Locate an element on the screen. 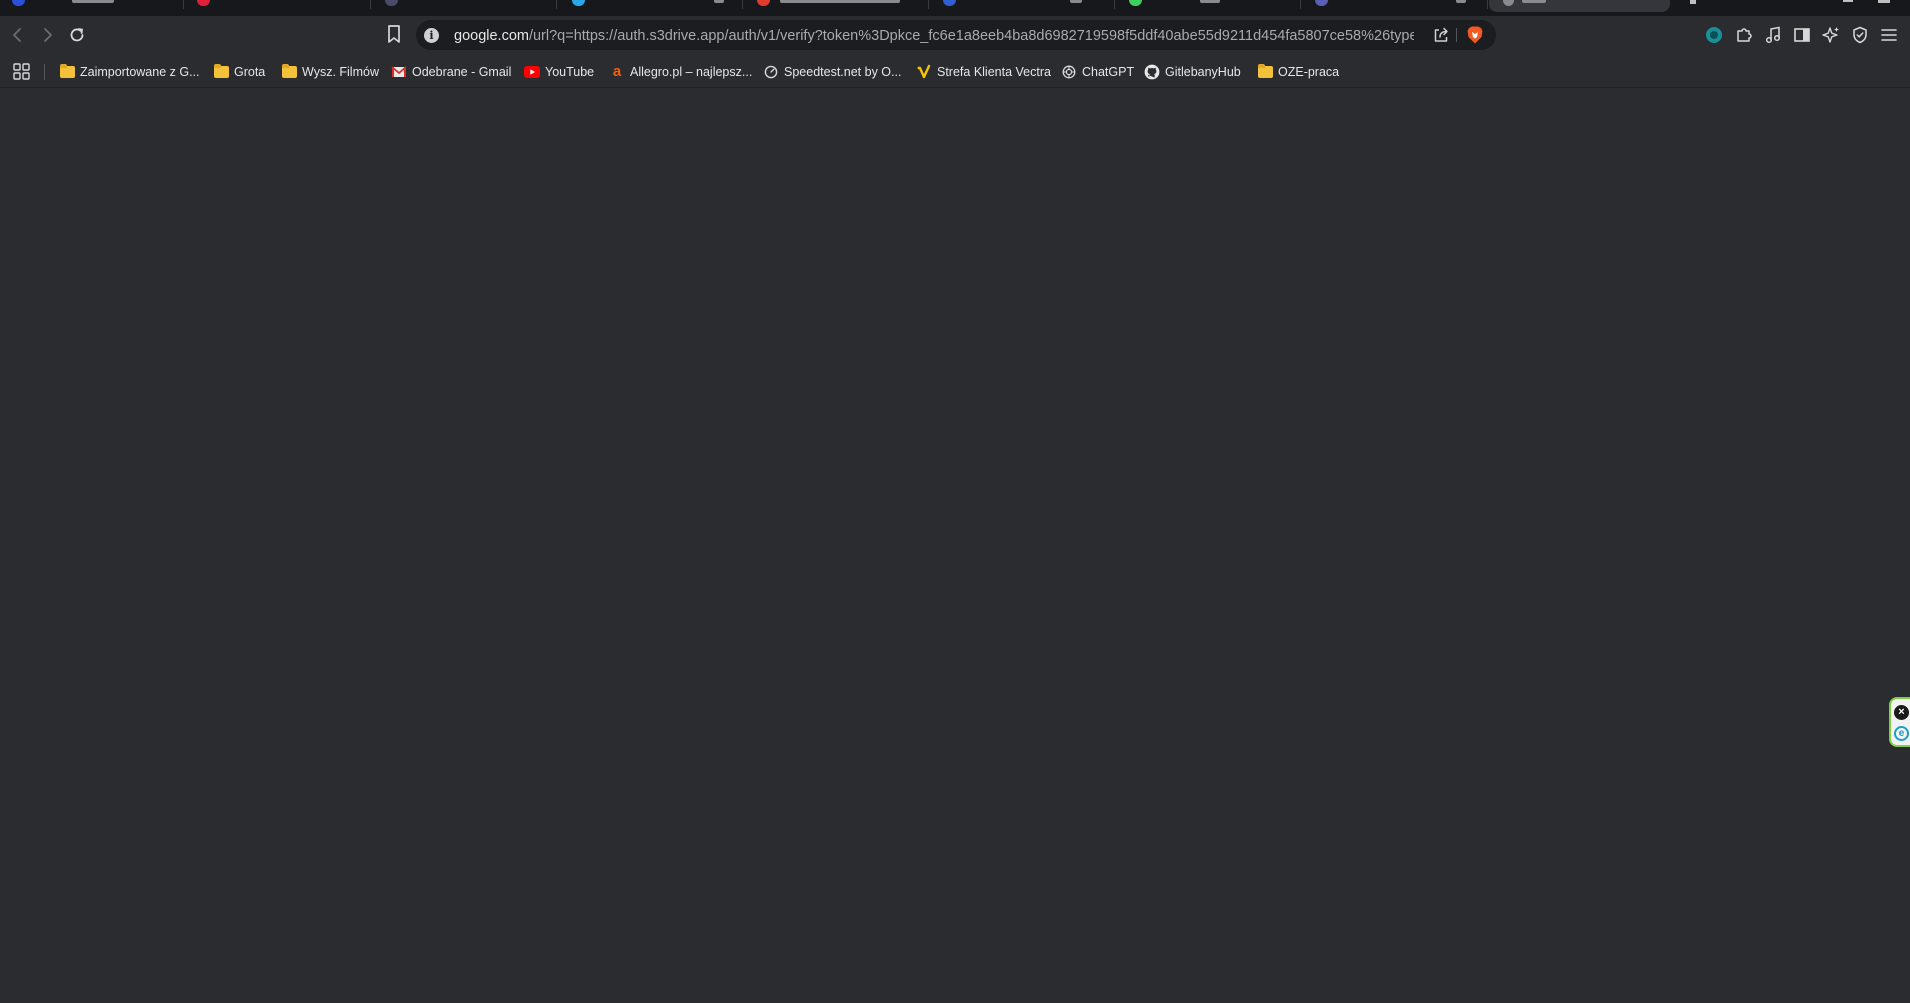  bookmark-label: YouTube is located at coordinates (570, 72).